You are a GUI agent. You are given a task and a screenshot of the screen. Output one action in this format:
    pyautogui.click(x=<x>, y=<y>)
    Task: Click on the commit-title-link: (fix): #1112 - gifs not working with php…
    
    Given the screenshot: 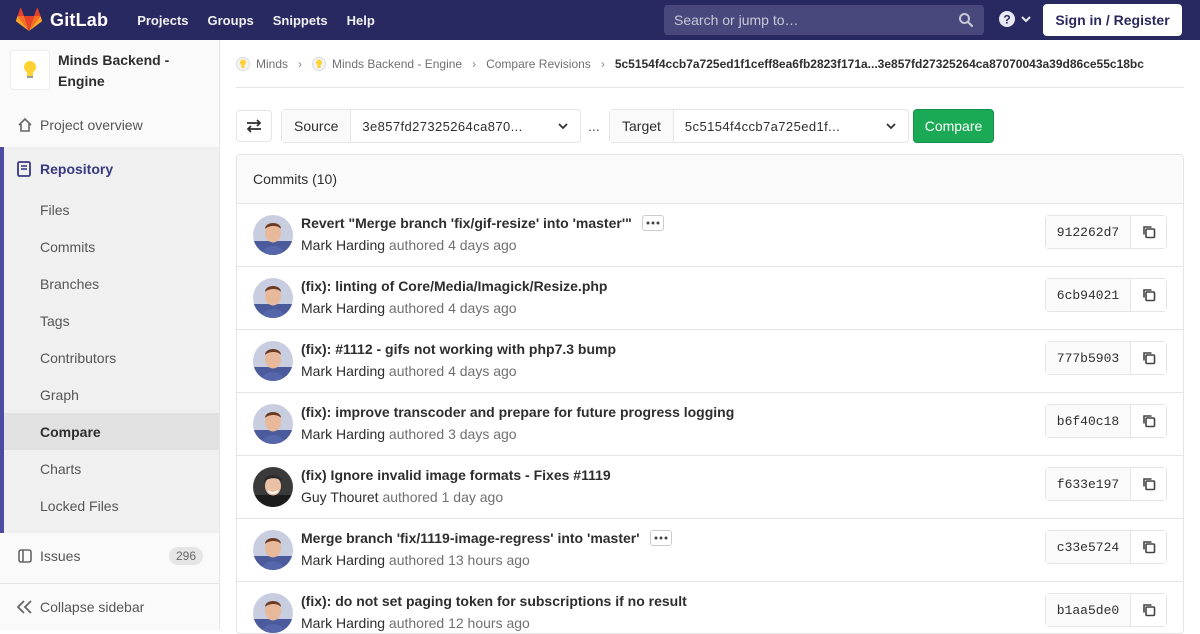 What is the action you would take?
    pyautogui.click(x=458, y=349)
    